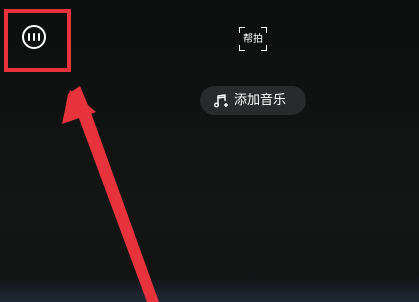  What do you see at coordinates (260, 100) in the screenshot?
I see `add-music-label: 添加音乐` at bounding box center [260, 100].